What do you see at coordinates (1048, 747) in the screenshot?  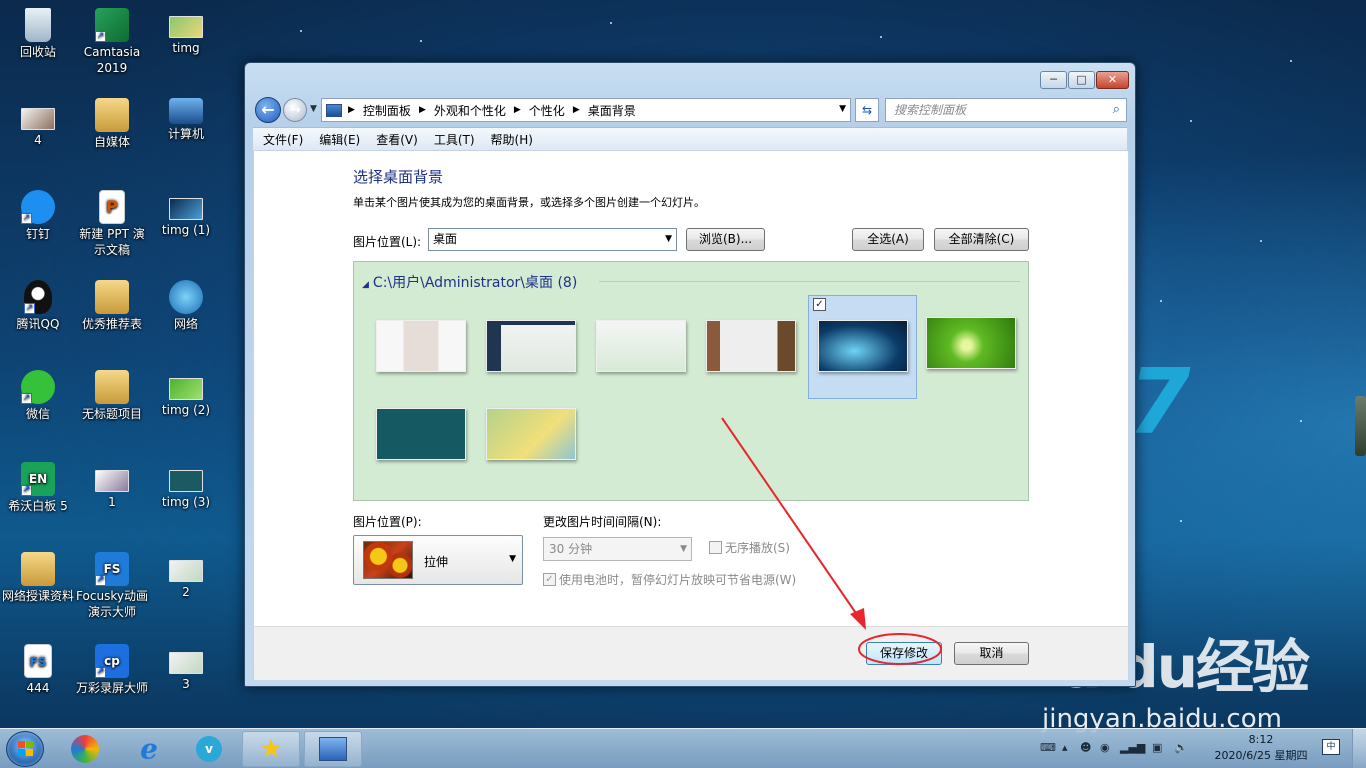 I see `keyboard-icon: ⌨` at bounding box center [1048, 747].